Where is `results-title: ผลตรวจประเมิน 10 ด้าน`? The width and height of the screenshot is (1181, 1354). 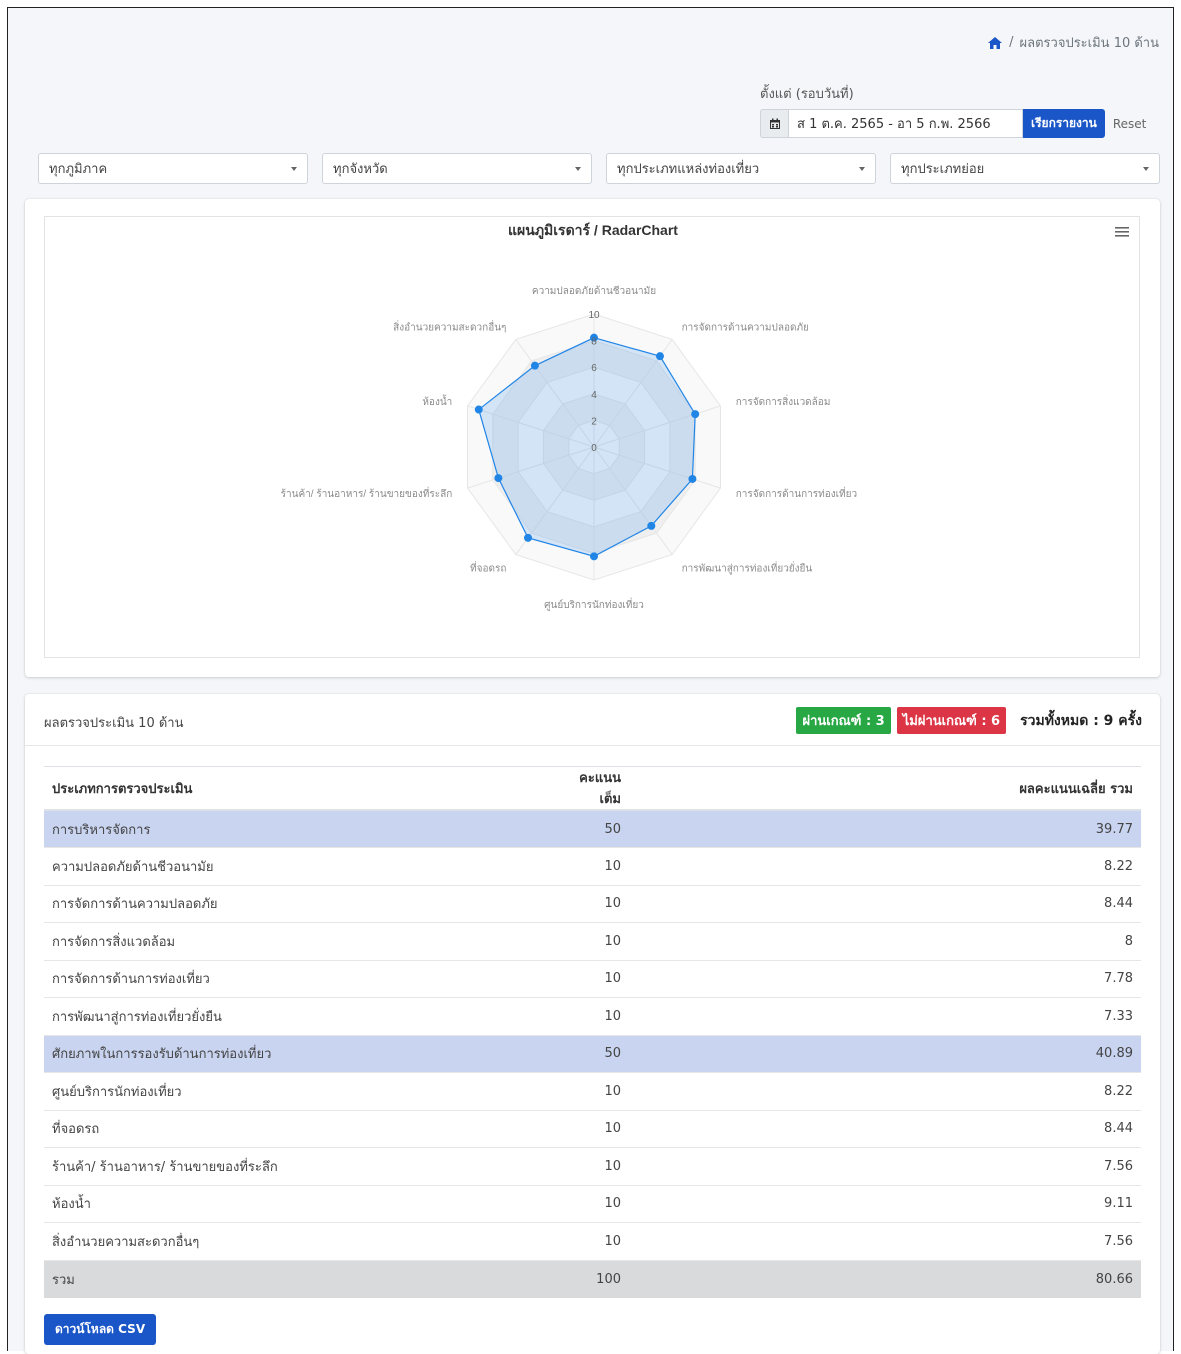 results-title: ผลตรวจประเมิน 10 ด้าน is located at coordinates (114, 723).